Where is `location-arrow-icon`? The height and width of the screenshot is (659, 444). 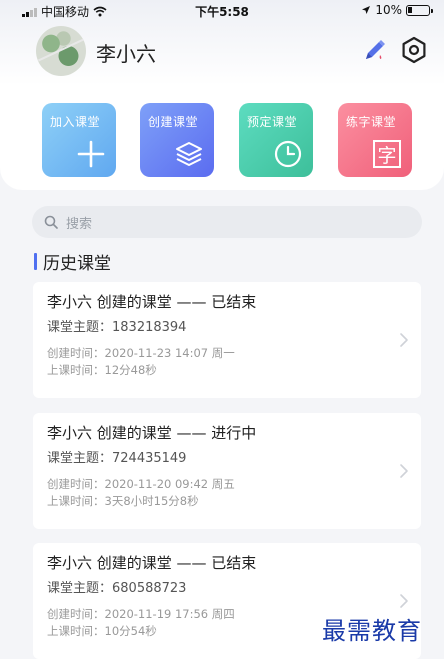
location-arrow-icon is located at coordinates (366, 10).